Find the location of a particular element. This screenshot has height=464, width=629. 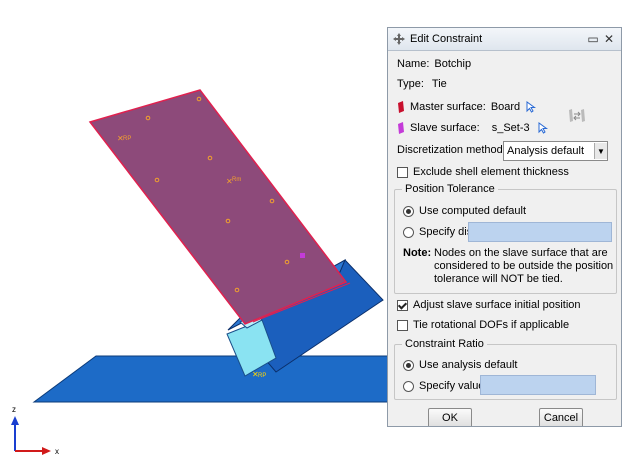

discretization-row: Discretization method: is located at coordinates (451, 150).